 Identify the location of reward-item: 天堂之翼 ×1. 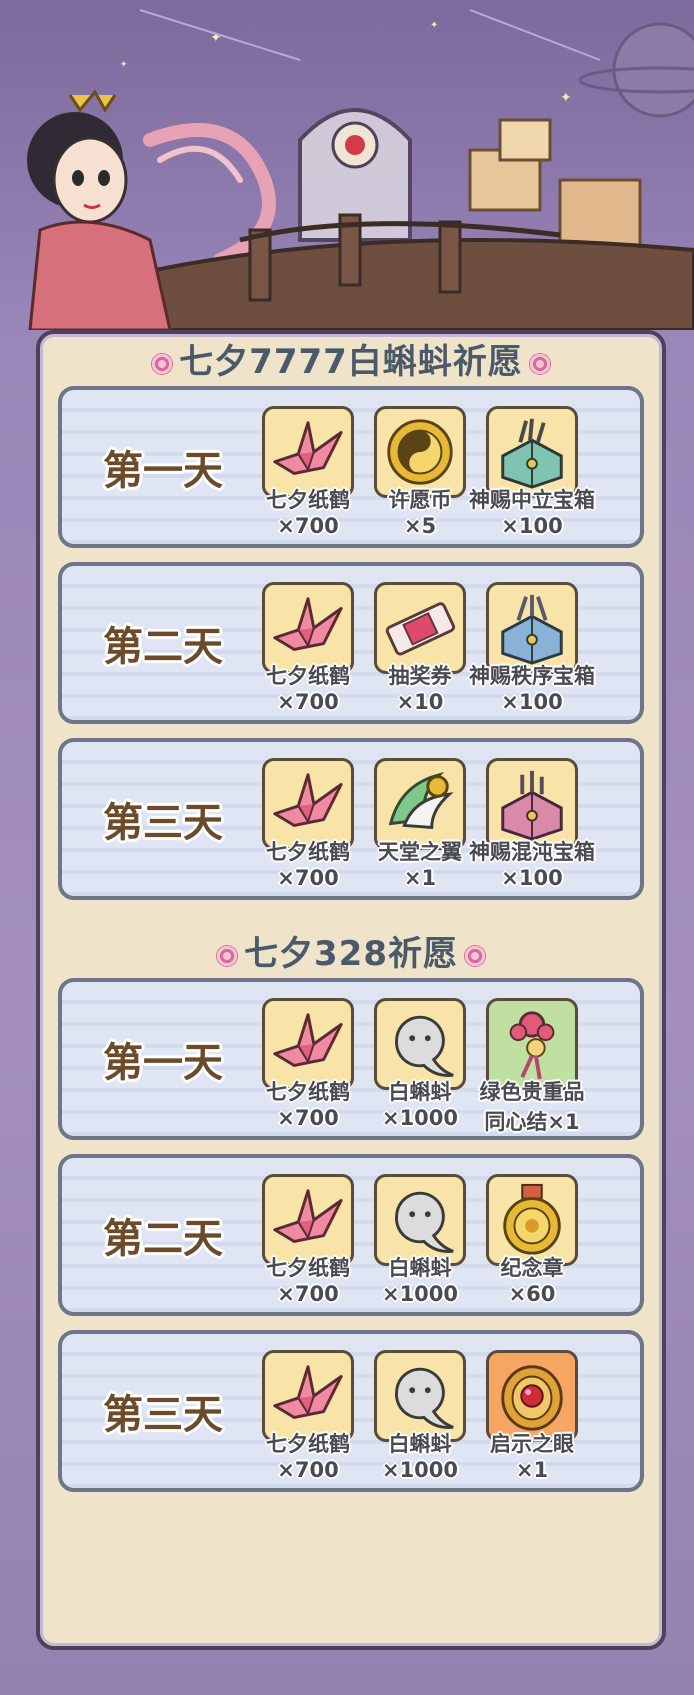
(420, 826).